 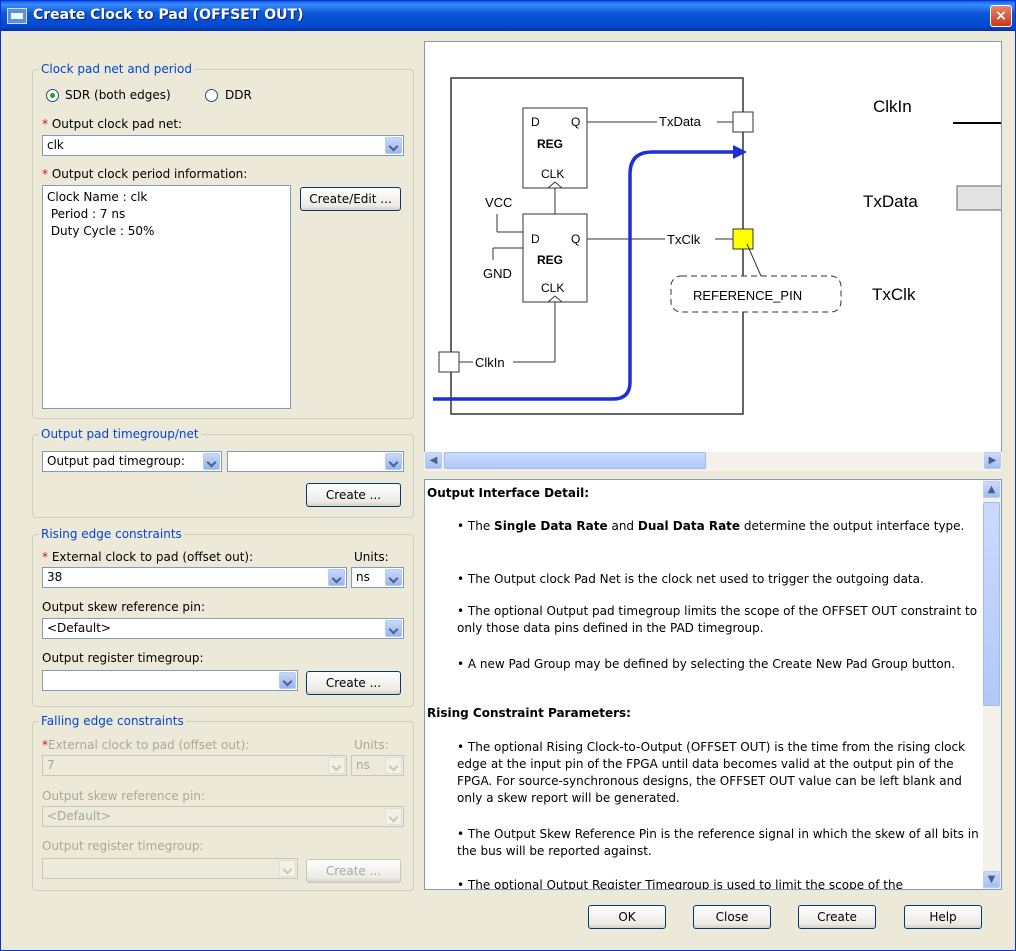 I want to click on reg-top-q: Q, so click(x=575, y=122).